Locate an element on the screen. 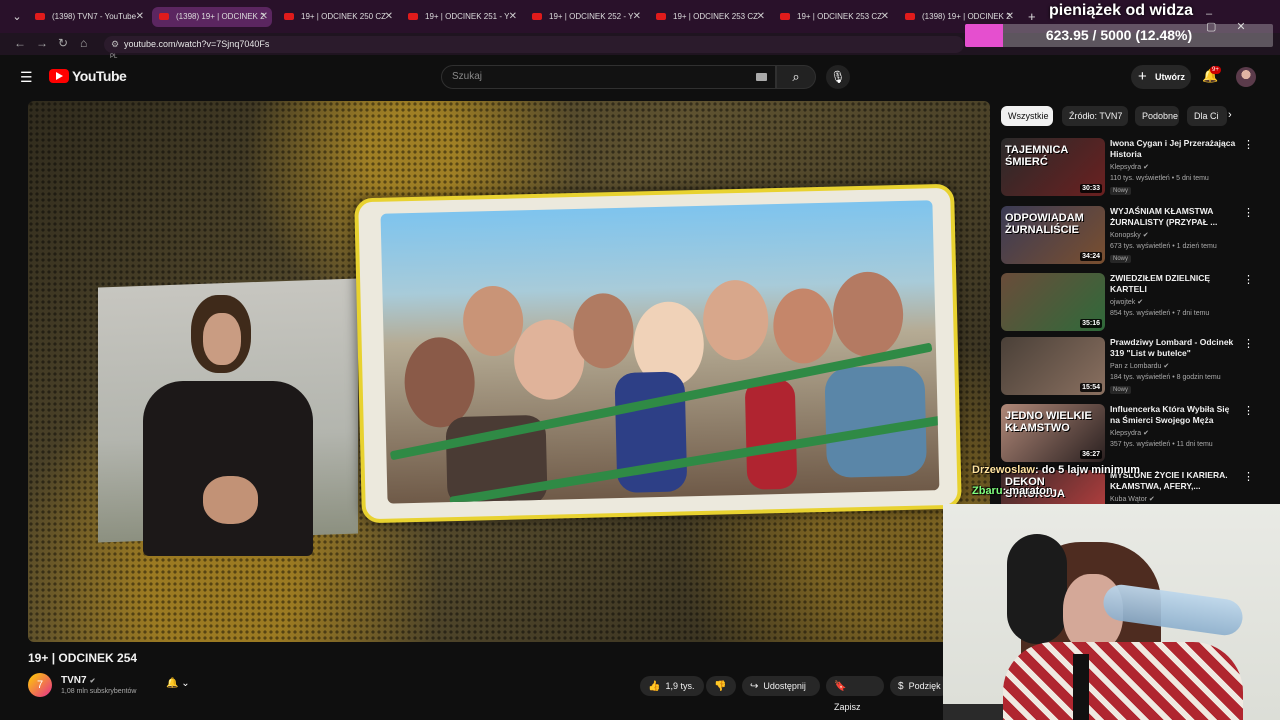 The image size is (1280, 720). browser-tab: (1398) 19+ | ODCINEK 2 ✕ is located at coordinates (212, 17).